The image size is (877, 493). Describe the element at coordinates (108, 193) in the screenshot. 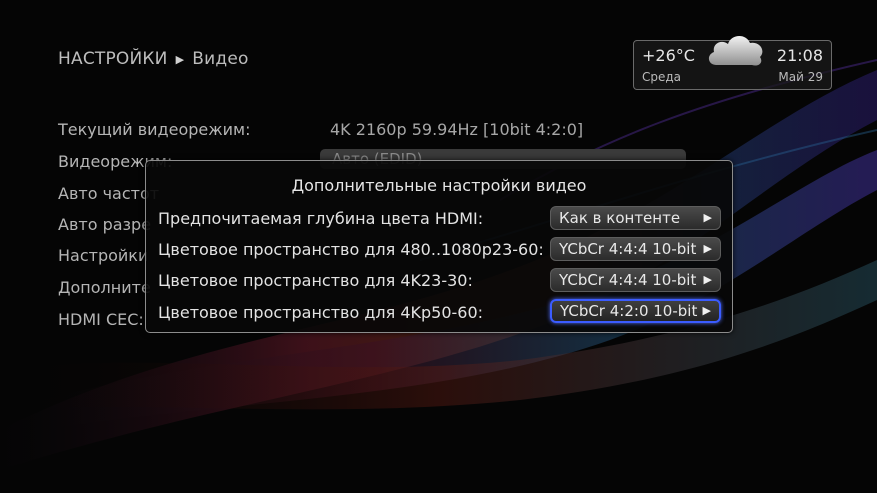

I see `setting-label-auto-frequency: Авто частот` at that location.